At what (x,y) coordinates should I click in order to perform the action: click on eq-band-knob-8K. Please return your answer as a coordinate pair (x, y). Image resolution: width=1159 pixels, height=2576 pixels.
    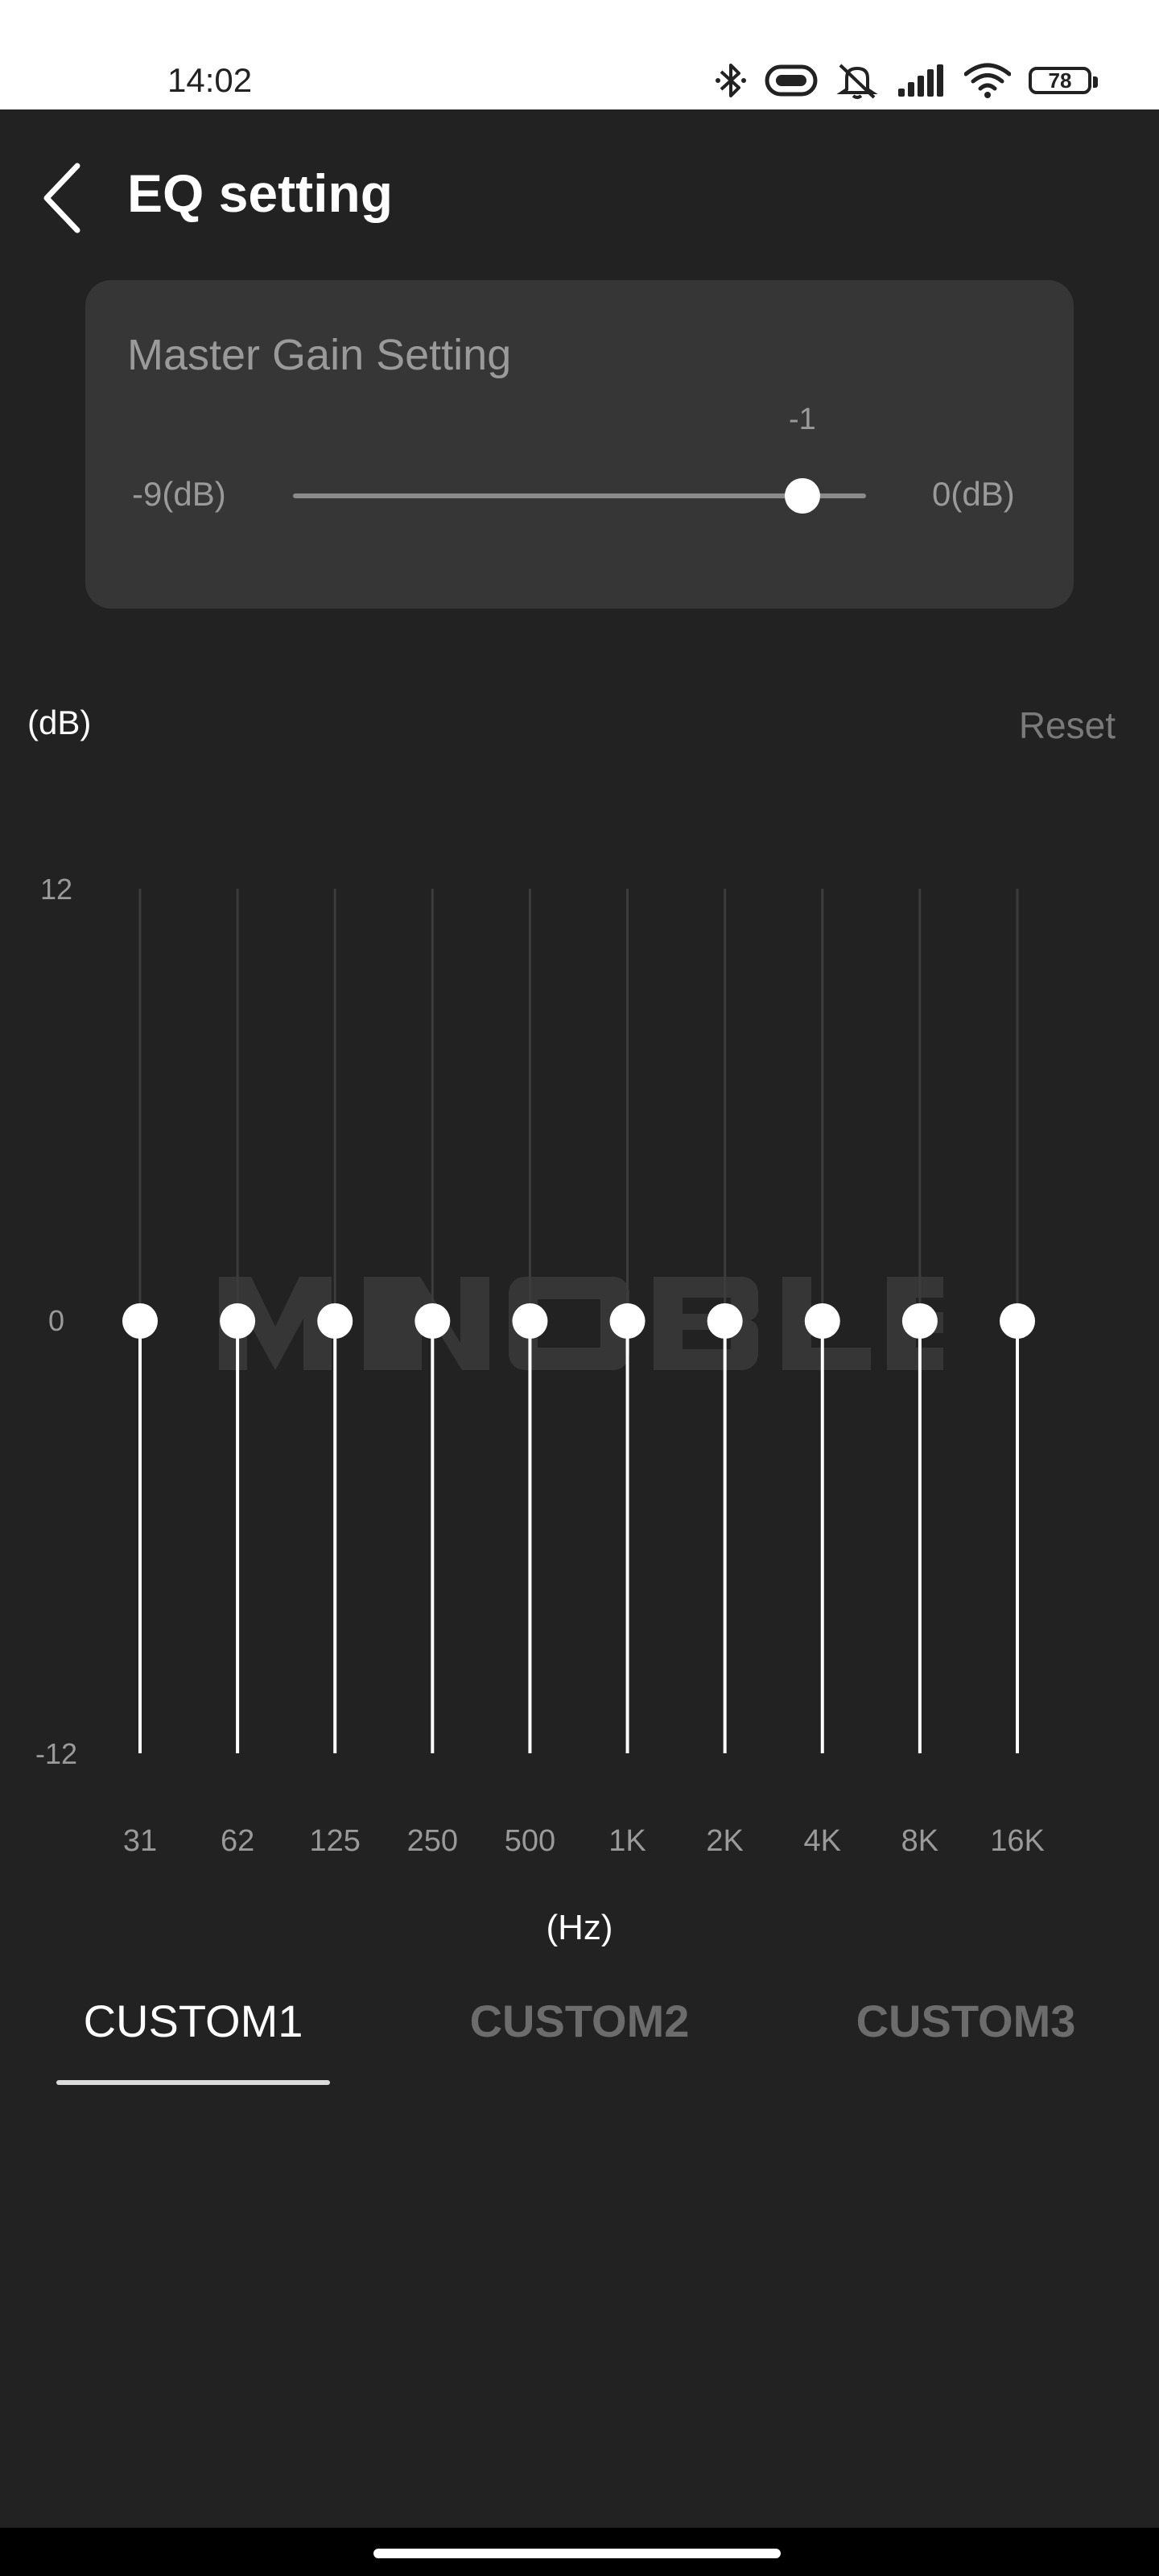
    Looking at the image, I should click on (920, 1321).